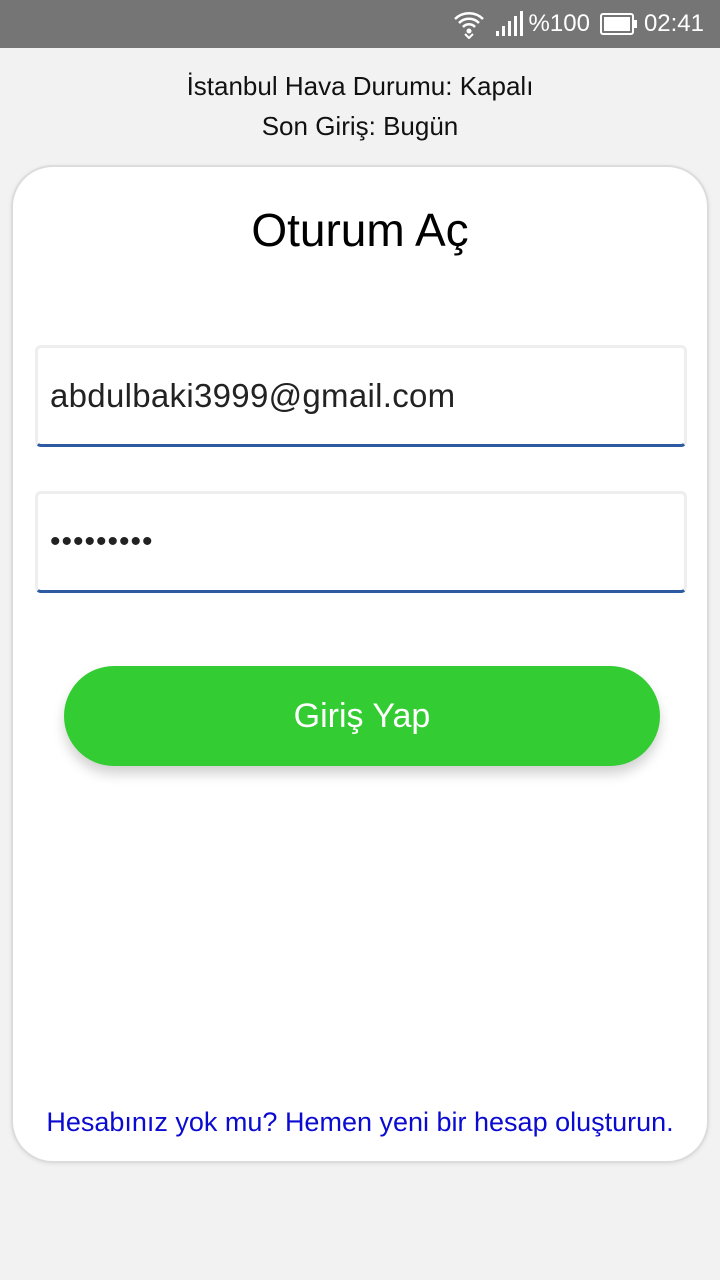  Describe the element at coordinates (559, 23) in the screenshot. I see `battery-percentage: %100` at that location.